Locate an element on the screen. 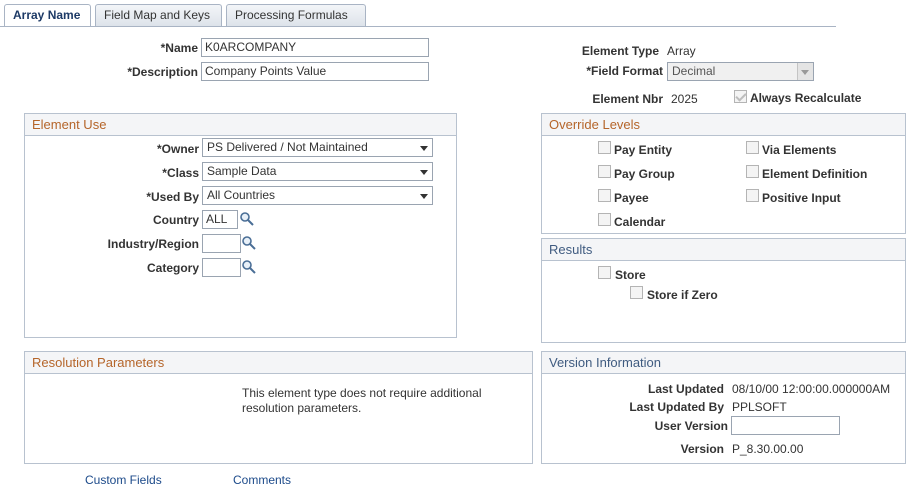 The width and height of the screenshot is (911, 490). category-label: Category is located at coordinates (172, 268).